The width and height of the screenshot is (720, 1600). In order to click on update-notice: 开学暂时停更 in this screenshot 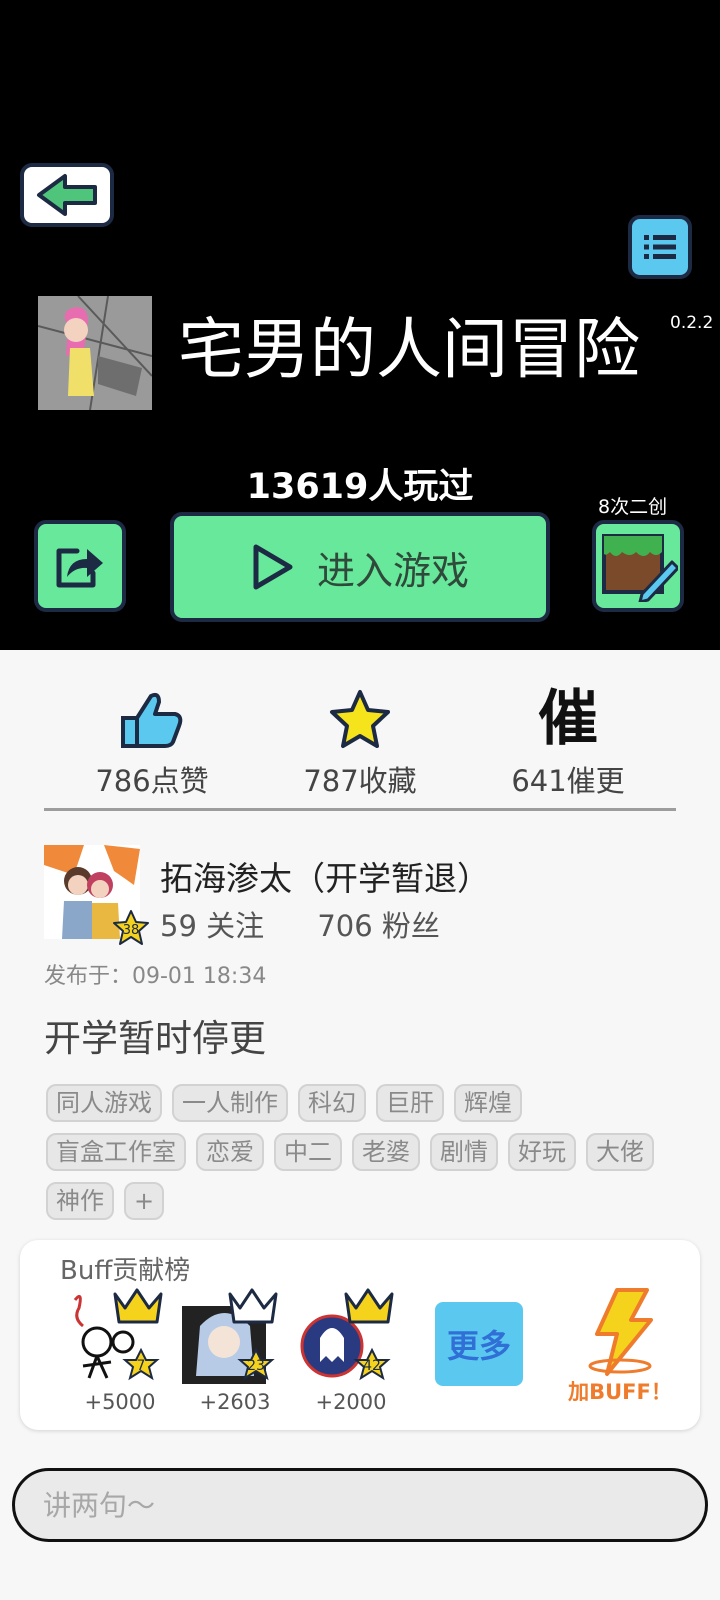, I will do `click(155, 1038)`.